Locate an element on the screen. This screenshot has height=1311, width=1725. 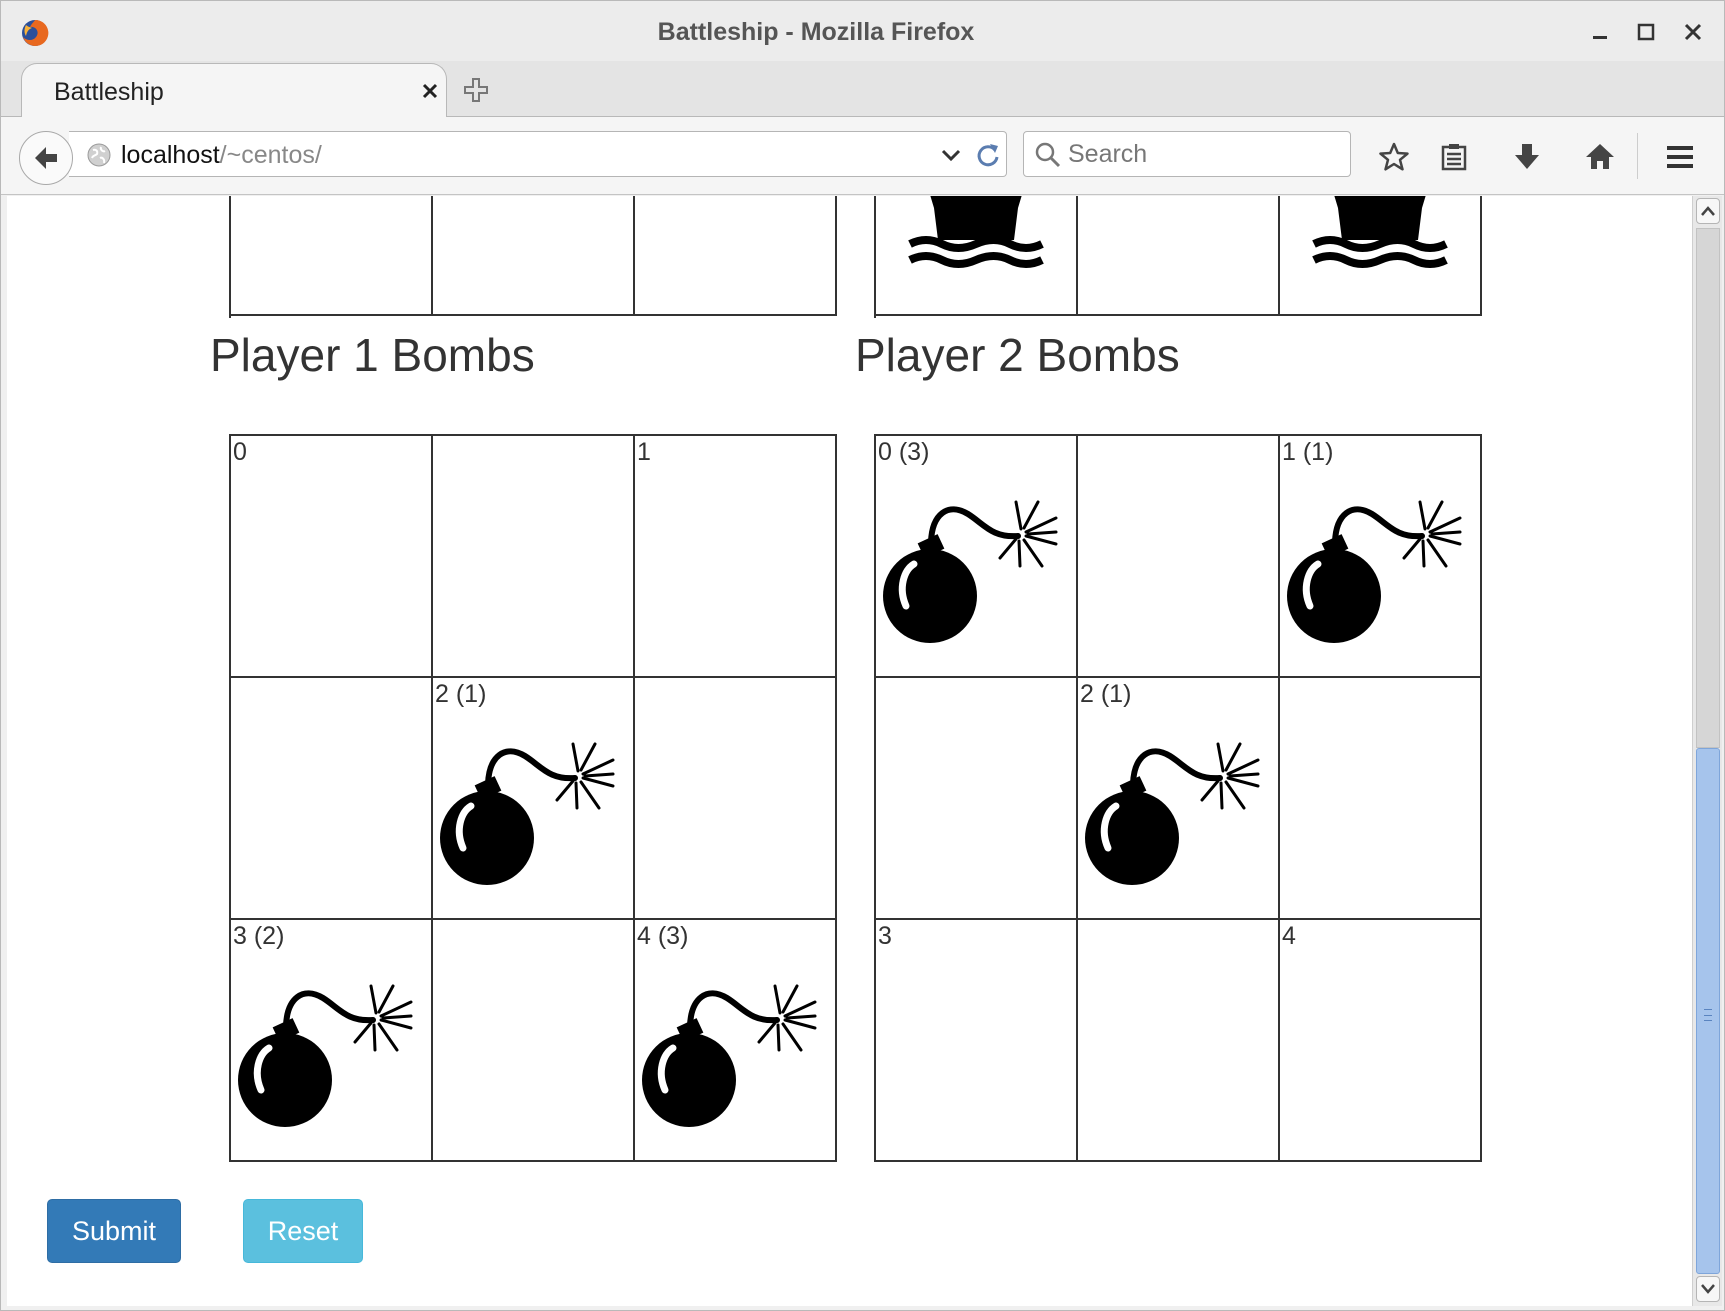
vertical-scrollbar is located at coordinates (1707, 751).